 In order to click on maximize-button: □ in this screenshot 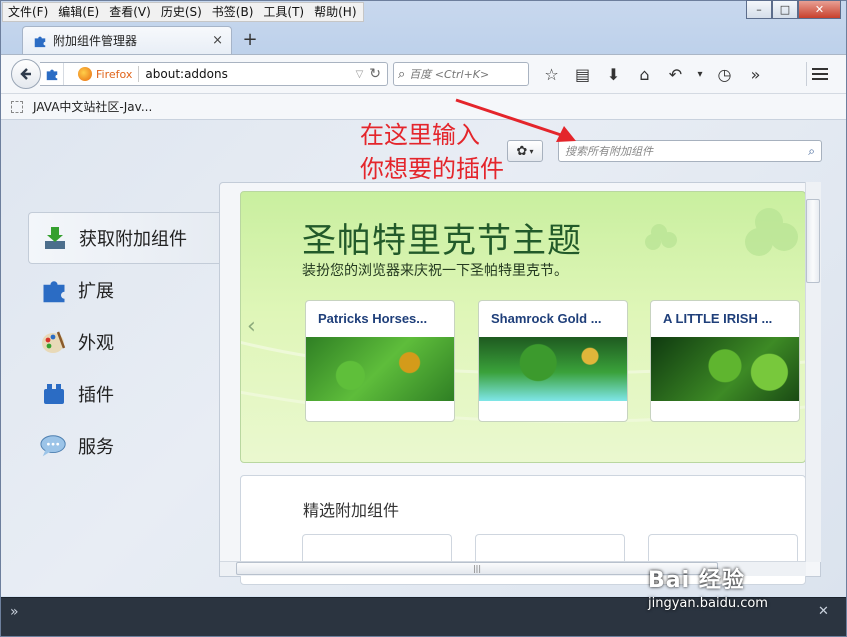, I will do `click(785, 9)`.